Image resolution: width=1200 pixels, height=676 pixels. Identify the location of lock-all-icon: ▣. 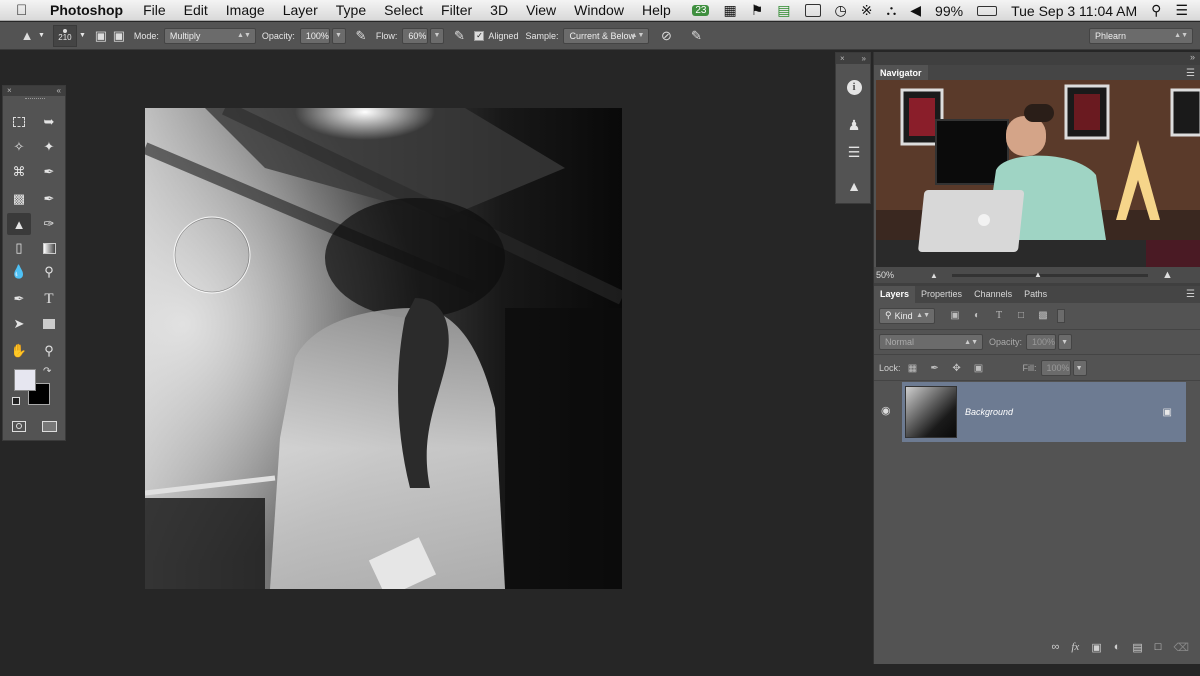
(979, 368).